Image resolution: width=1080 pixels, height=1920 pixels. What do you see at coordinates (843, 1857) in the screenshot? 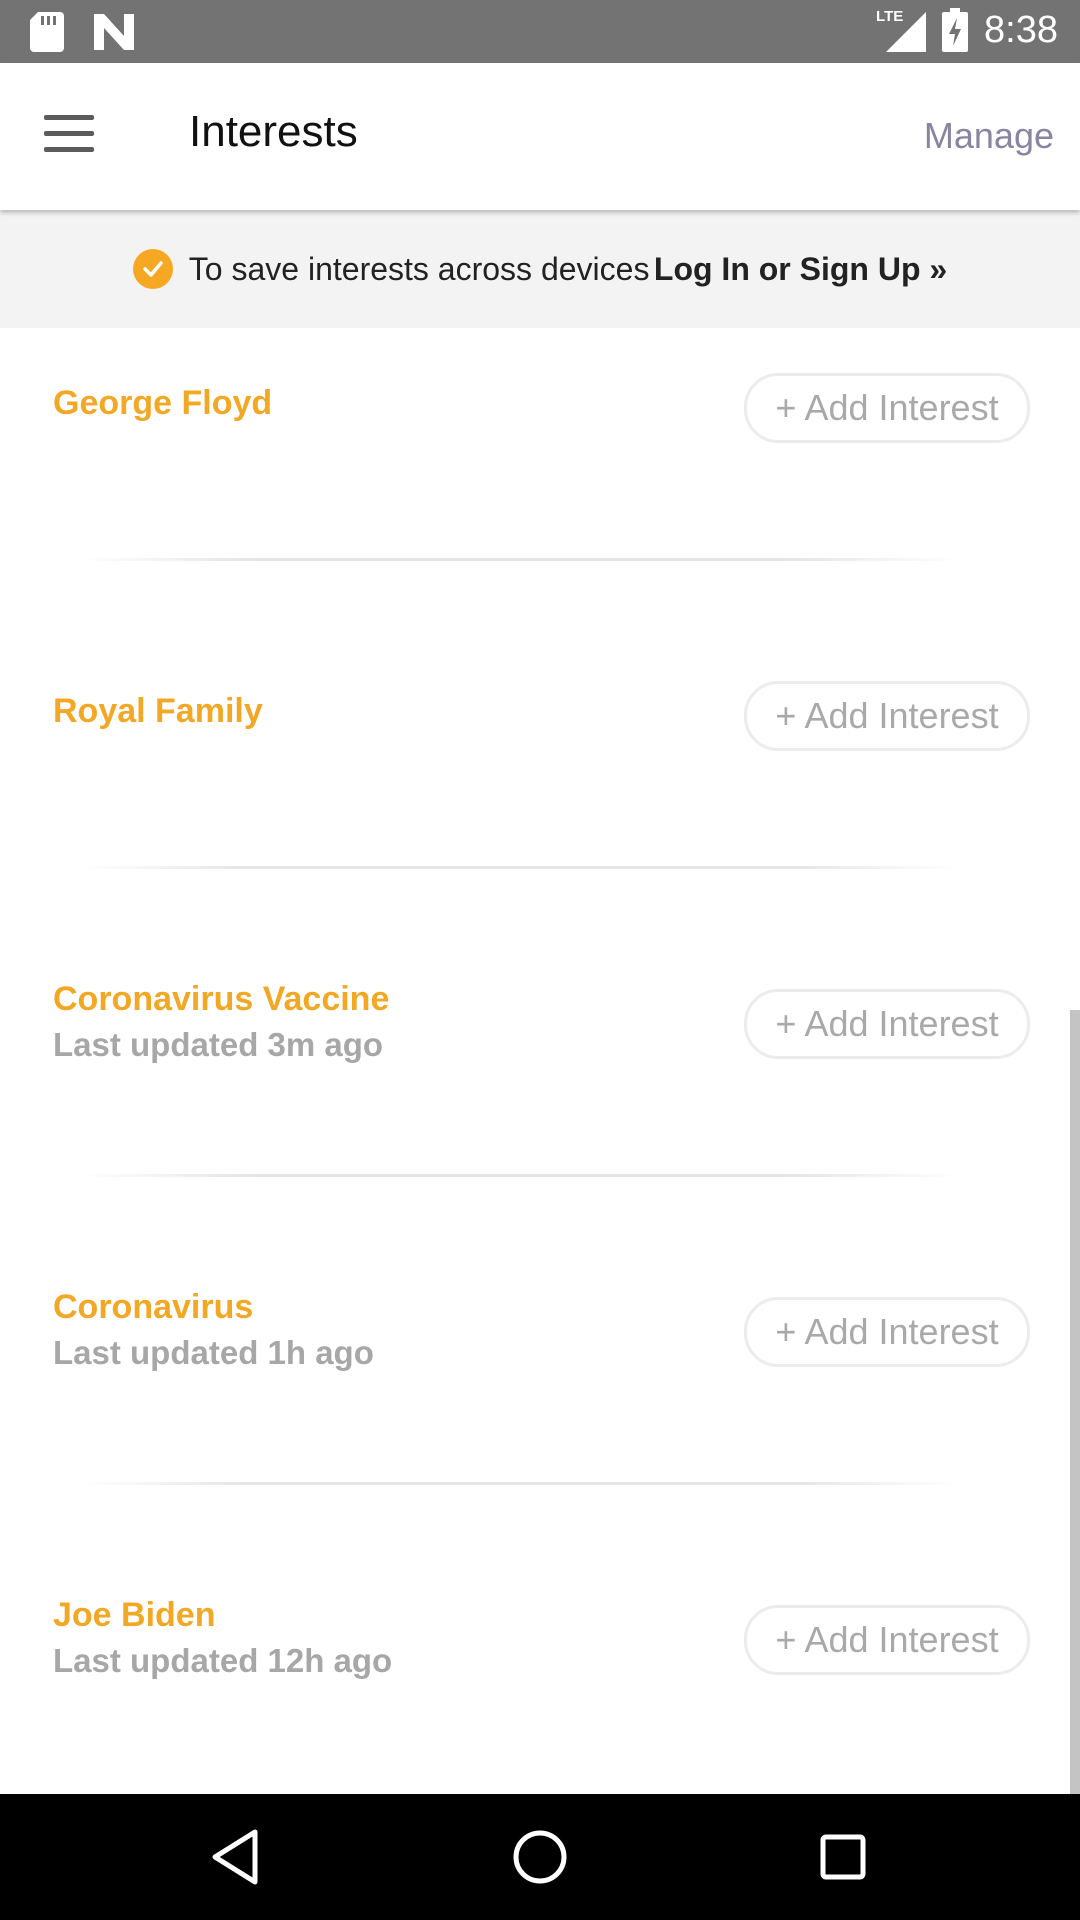
I see `recents-square-icon` at bounding box center [843, 1857].